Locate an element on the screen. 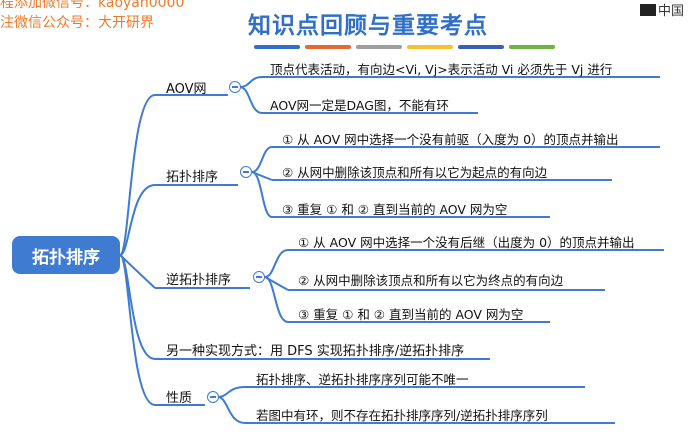 This screenshot has height=435, width=688. topo-item-2: ② 从网中删除该顶点和所有以它为起点的有向边 is located at coordinates (415, 172).